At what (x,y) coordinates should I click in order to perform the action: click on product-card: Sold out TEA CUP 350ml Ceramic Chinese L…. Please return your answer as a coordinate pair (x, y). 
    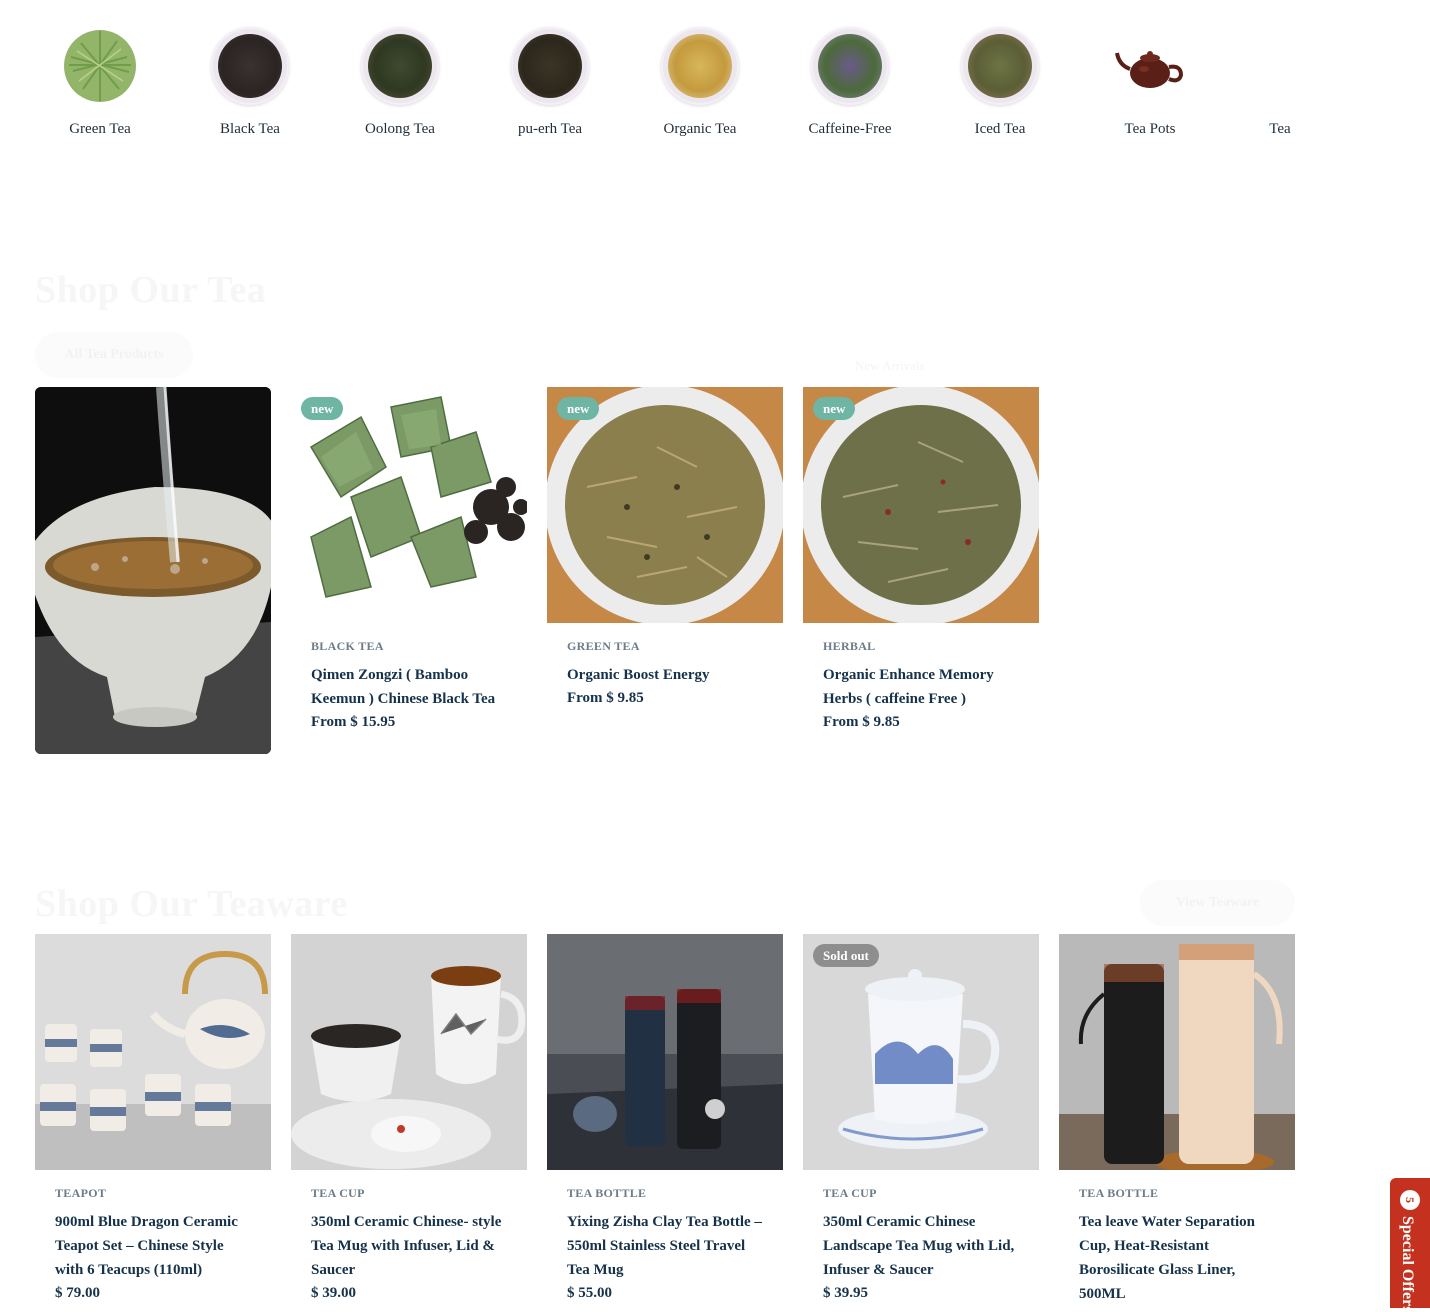
    Looking at the image, I should click on (921, 1118).